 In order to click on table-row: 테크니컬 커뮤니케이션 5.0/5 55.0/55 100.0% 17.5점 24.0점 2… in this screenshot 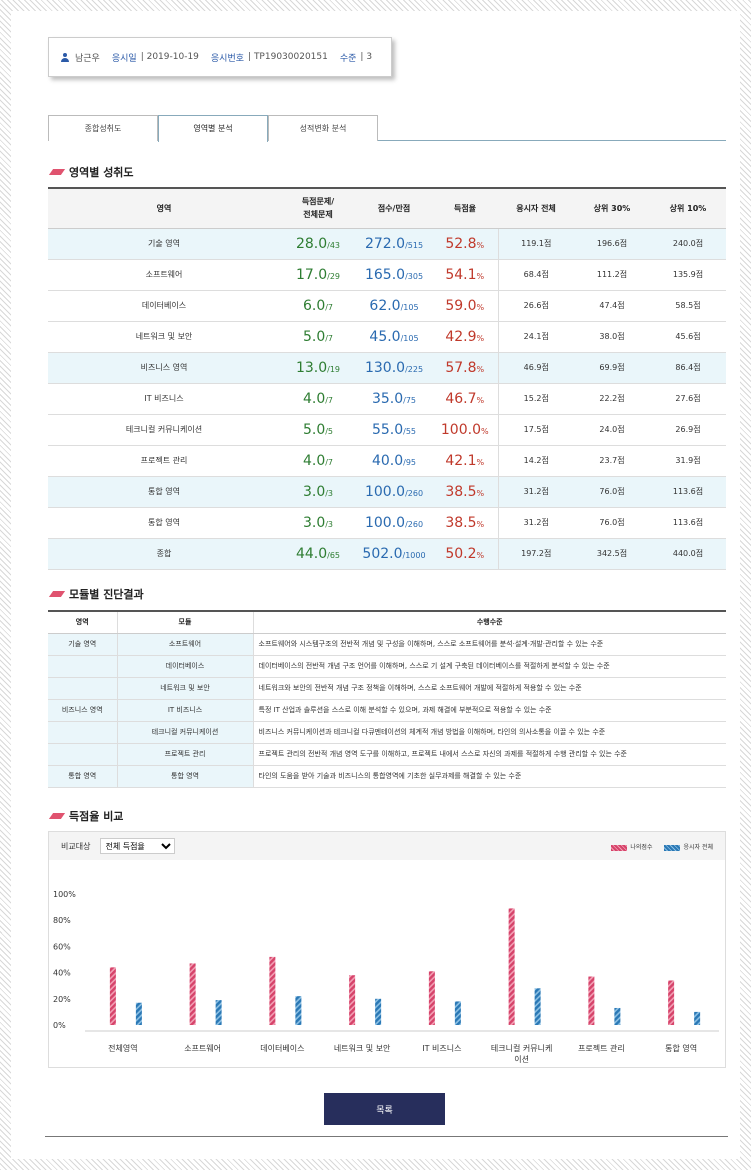, I will do `click(387, 430)`.